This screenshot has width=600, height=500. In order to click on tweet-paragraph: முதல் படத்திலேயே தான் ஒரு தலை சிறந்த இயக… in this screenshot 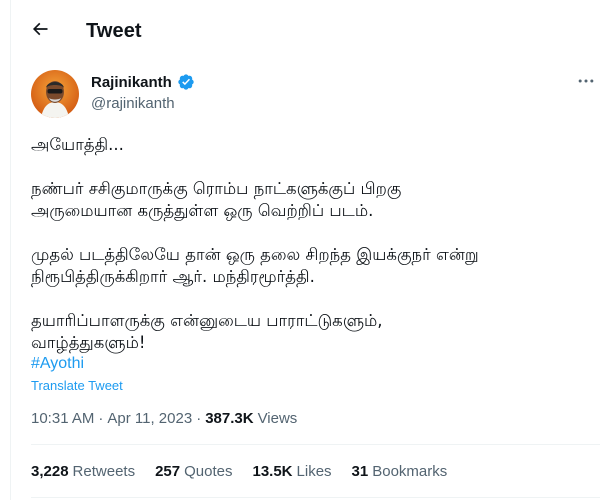, I will do `click(255, 265)`.